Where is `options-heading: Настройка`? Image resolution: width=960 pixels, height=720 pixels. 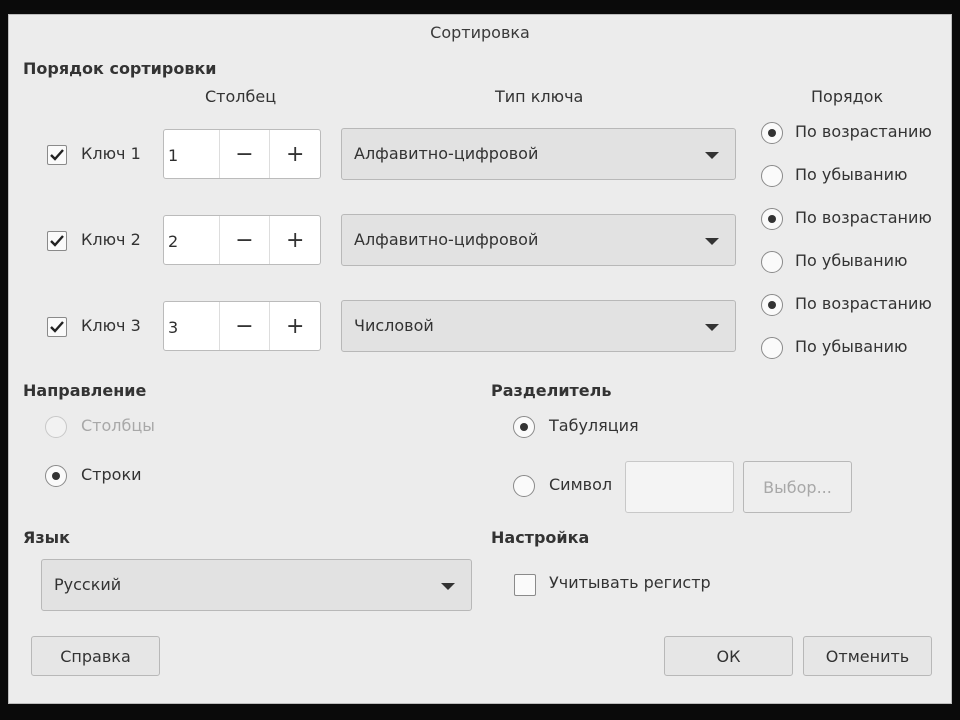
options-heading: Настройка is located at coordinates (540, 537).